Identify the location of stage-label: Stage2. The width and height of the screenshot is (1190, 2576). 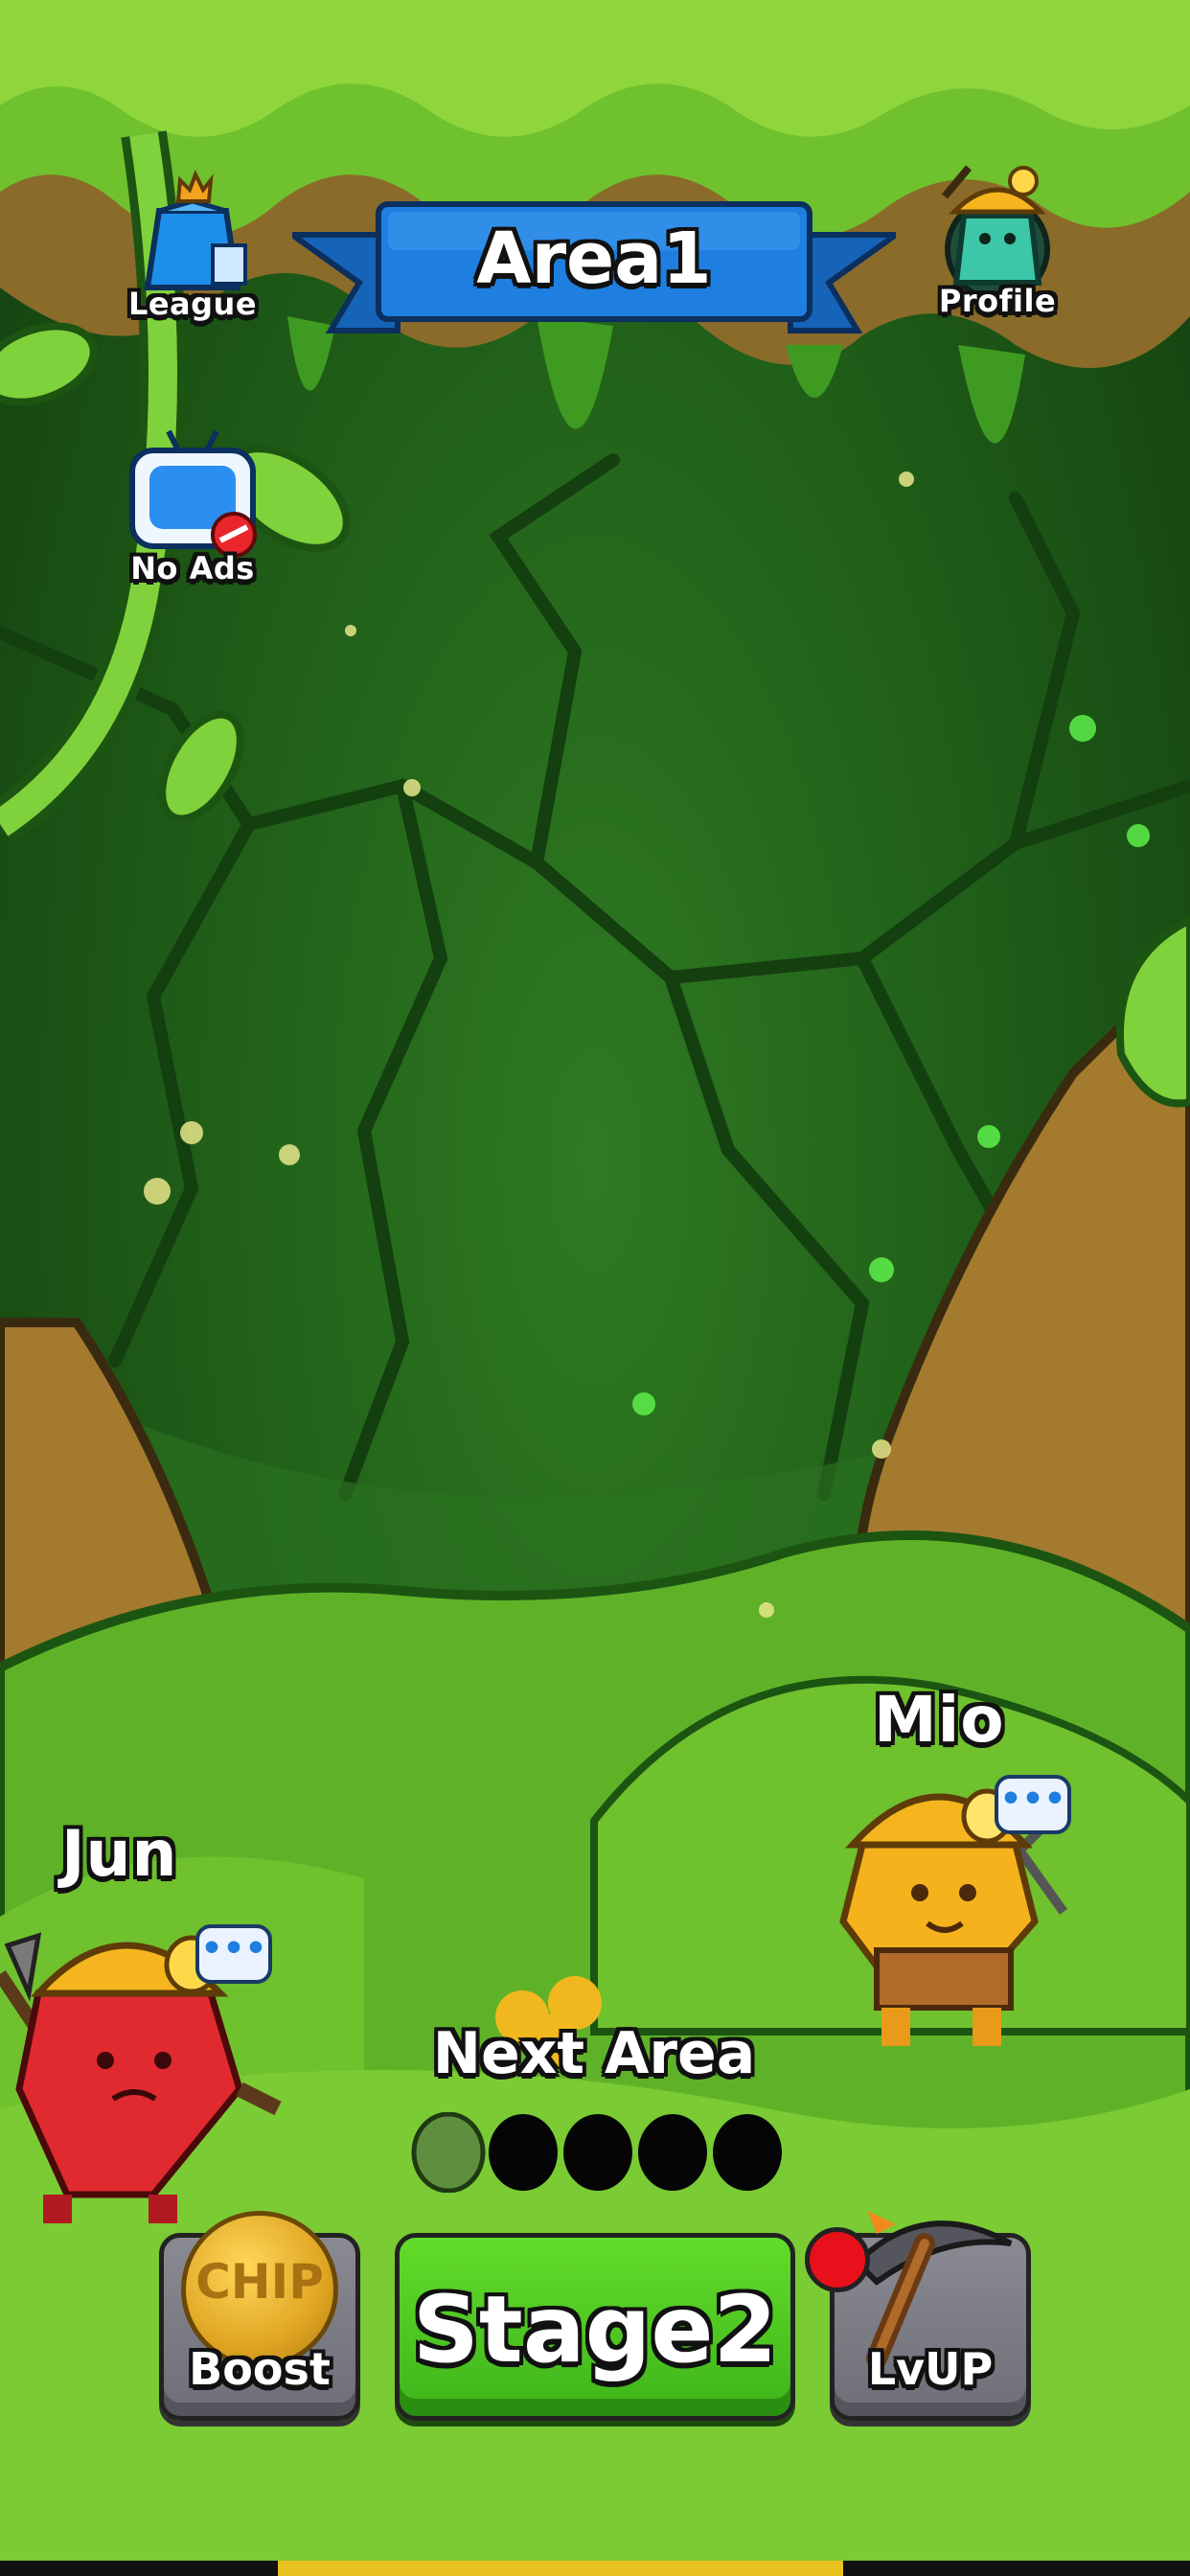
(595, 2329).